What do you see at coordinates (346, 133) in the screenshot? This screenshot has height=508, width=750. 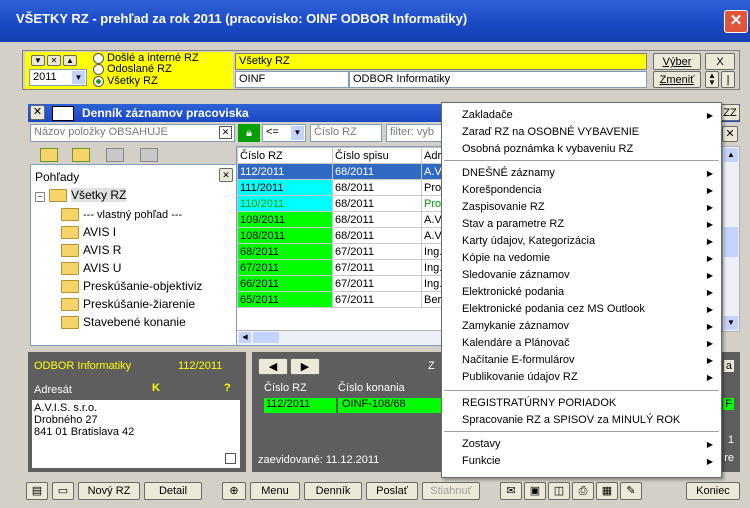 I see `number-filter-input: Číslo RZ` at bounding box center [346, 133].